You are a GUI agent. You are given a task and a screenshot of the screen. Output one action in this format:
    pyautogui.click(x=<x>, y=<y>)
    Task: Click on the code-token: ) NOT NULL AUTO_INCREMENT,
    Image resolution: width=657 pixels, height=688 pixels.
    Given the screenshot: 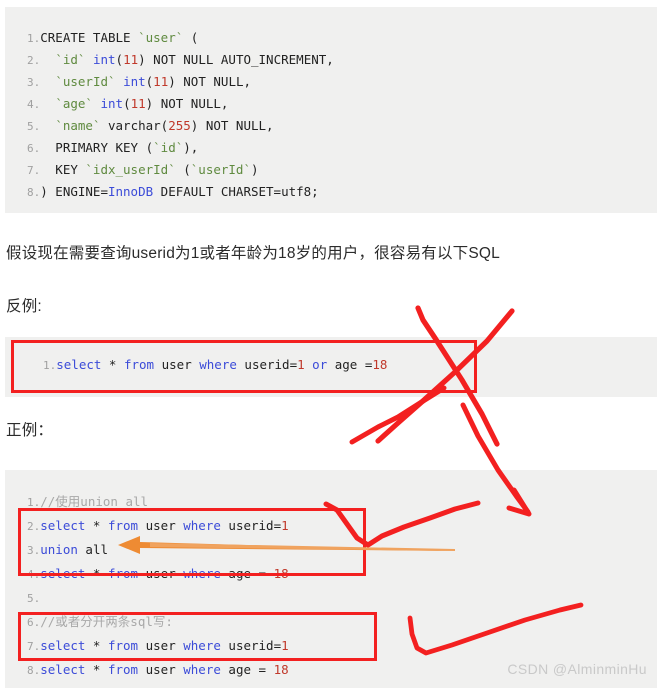 What is the action you would take?
    pyautogui.click(x=236, y=59)
    